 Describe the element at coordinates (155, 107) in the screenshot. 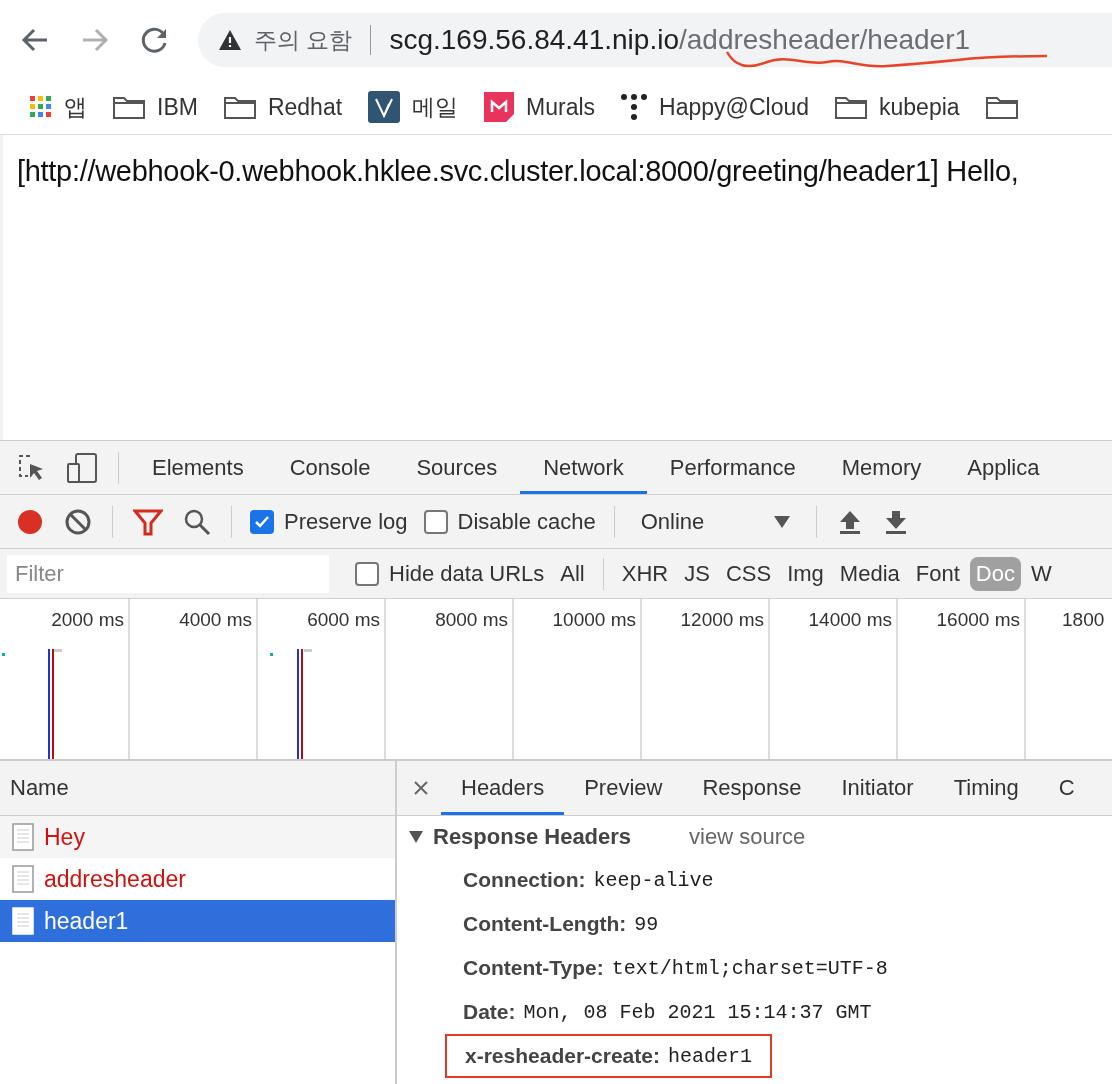

I see `bookmark-item: IBM` at that location.